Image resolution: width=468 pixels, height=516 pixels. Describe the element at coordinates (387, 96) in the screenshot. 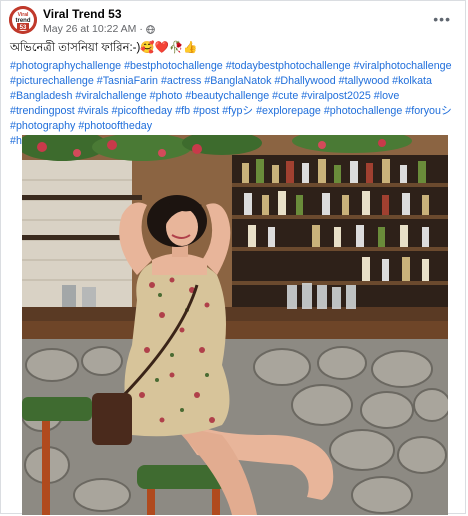

I see `hashtag-link: #love` at that location.